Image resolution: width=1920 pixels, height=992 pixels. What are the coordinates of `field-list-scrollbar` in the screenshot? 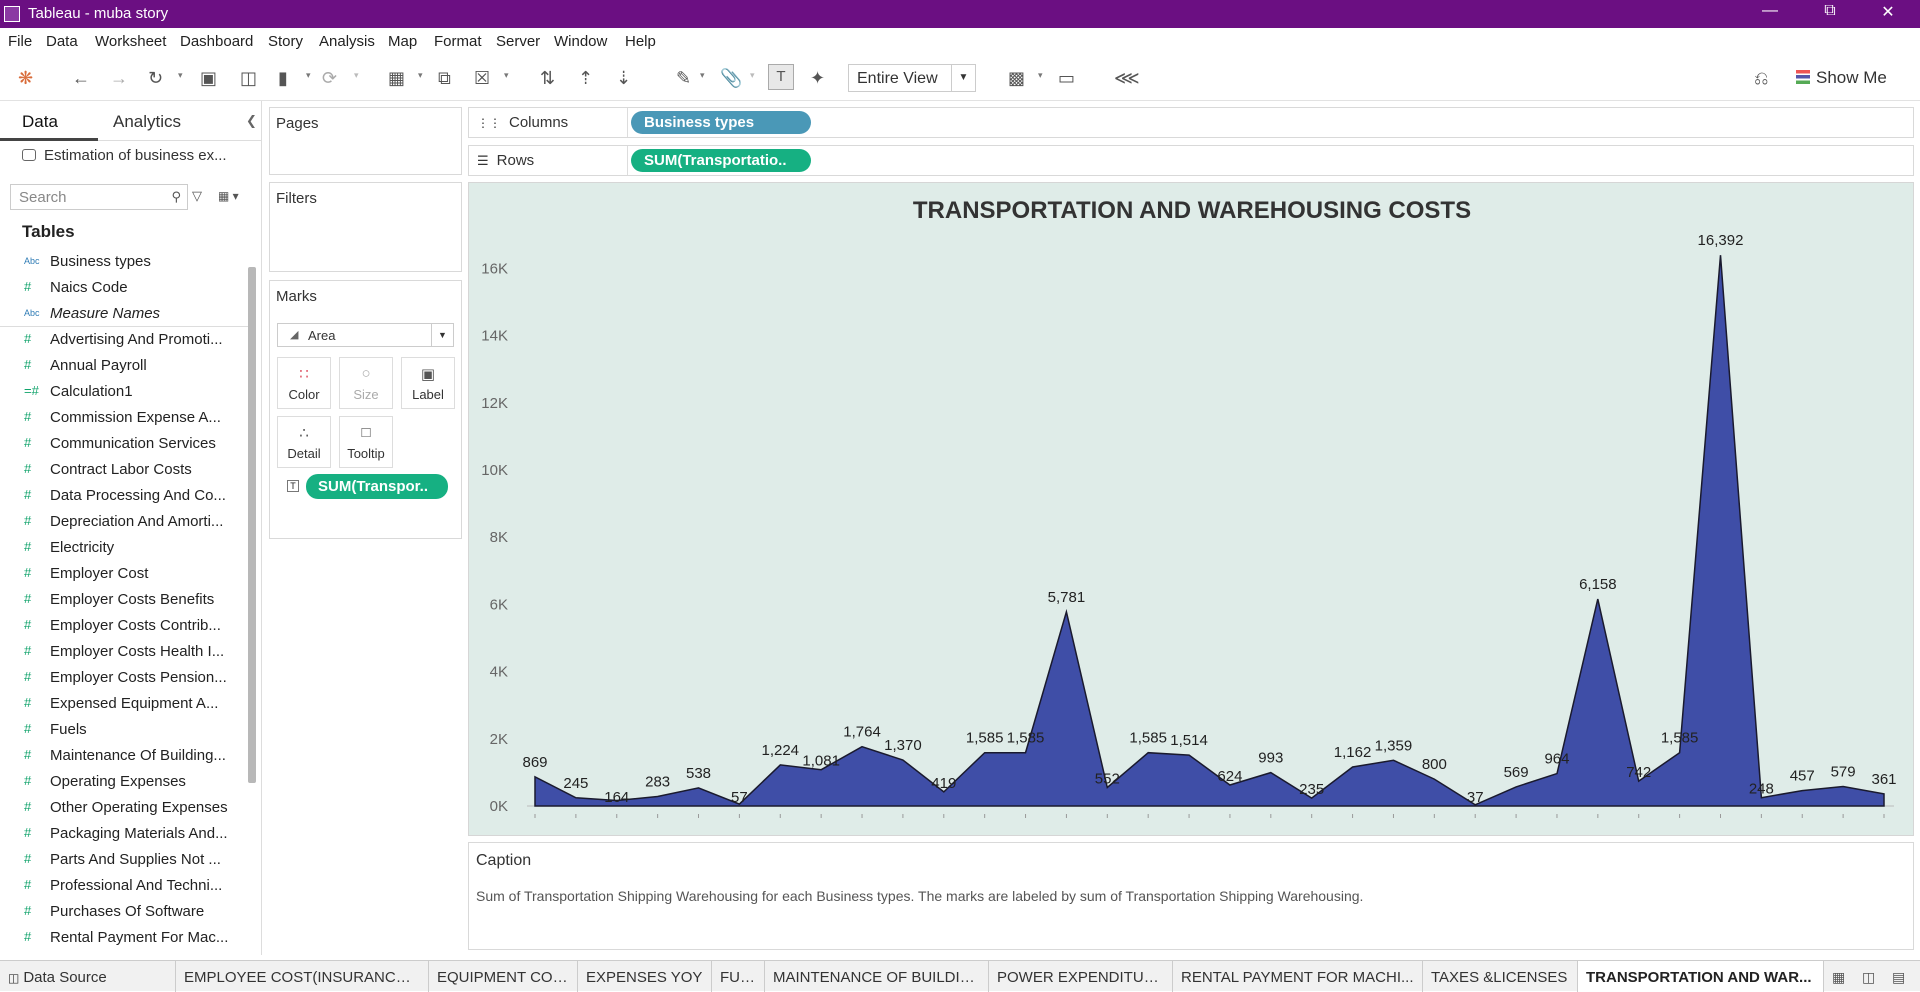 It's located at (252, 525).